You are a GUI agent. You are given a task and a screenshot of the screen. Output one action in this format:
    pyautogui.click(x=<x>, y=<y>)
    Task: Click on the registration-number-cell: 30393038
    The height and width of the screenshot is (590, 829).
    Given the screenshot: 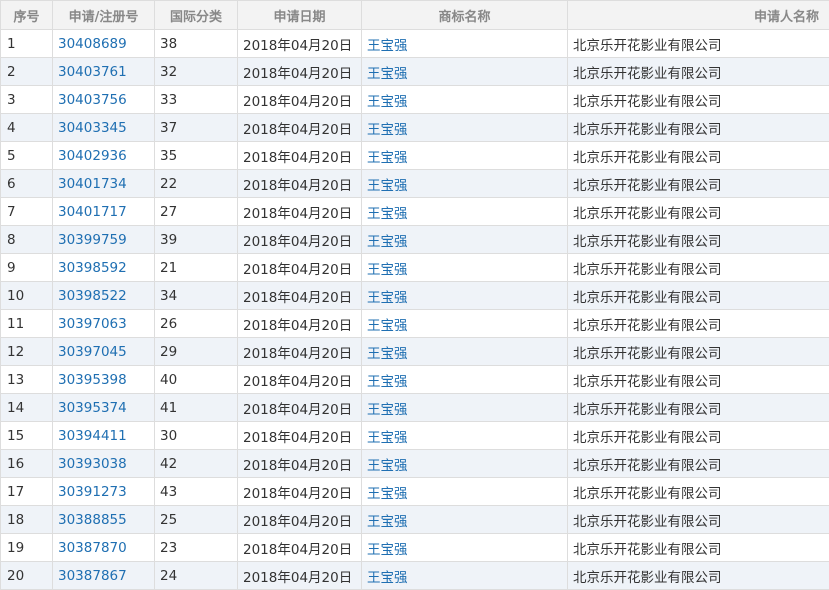 What is the action you would take?
    pyautogui.click(x=104, y=464)
    